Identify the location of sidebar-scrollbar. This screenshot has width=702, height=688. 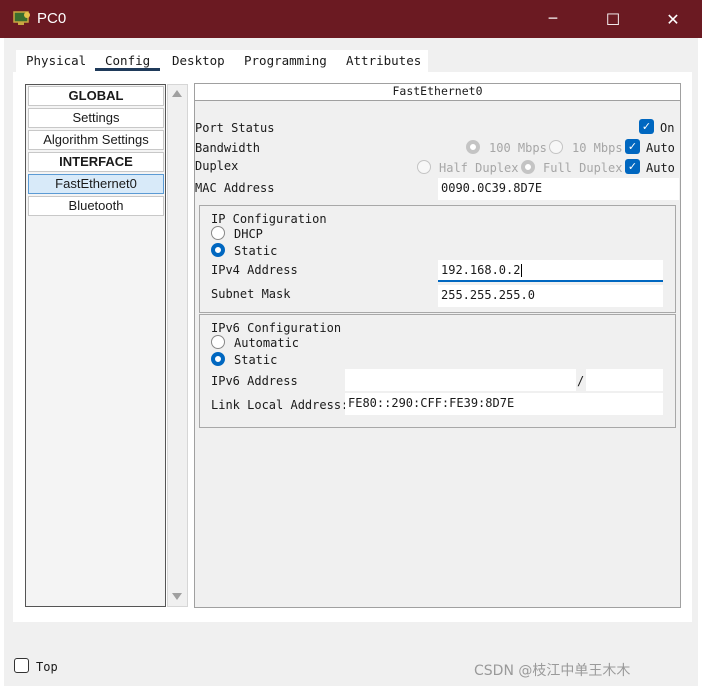
(177, 345).